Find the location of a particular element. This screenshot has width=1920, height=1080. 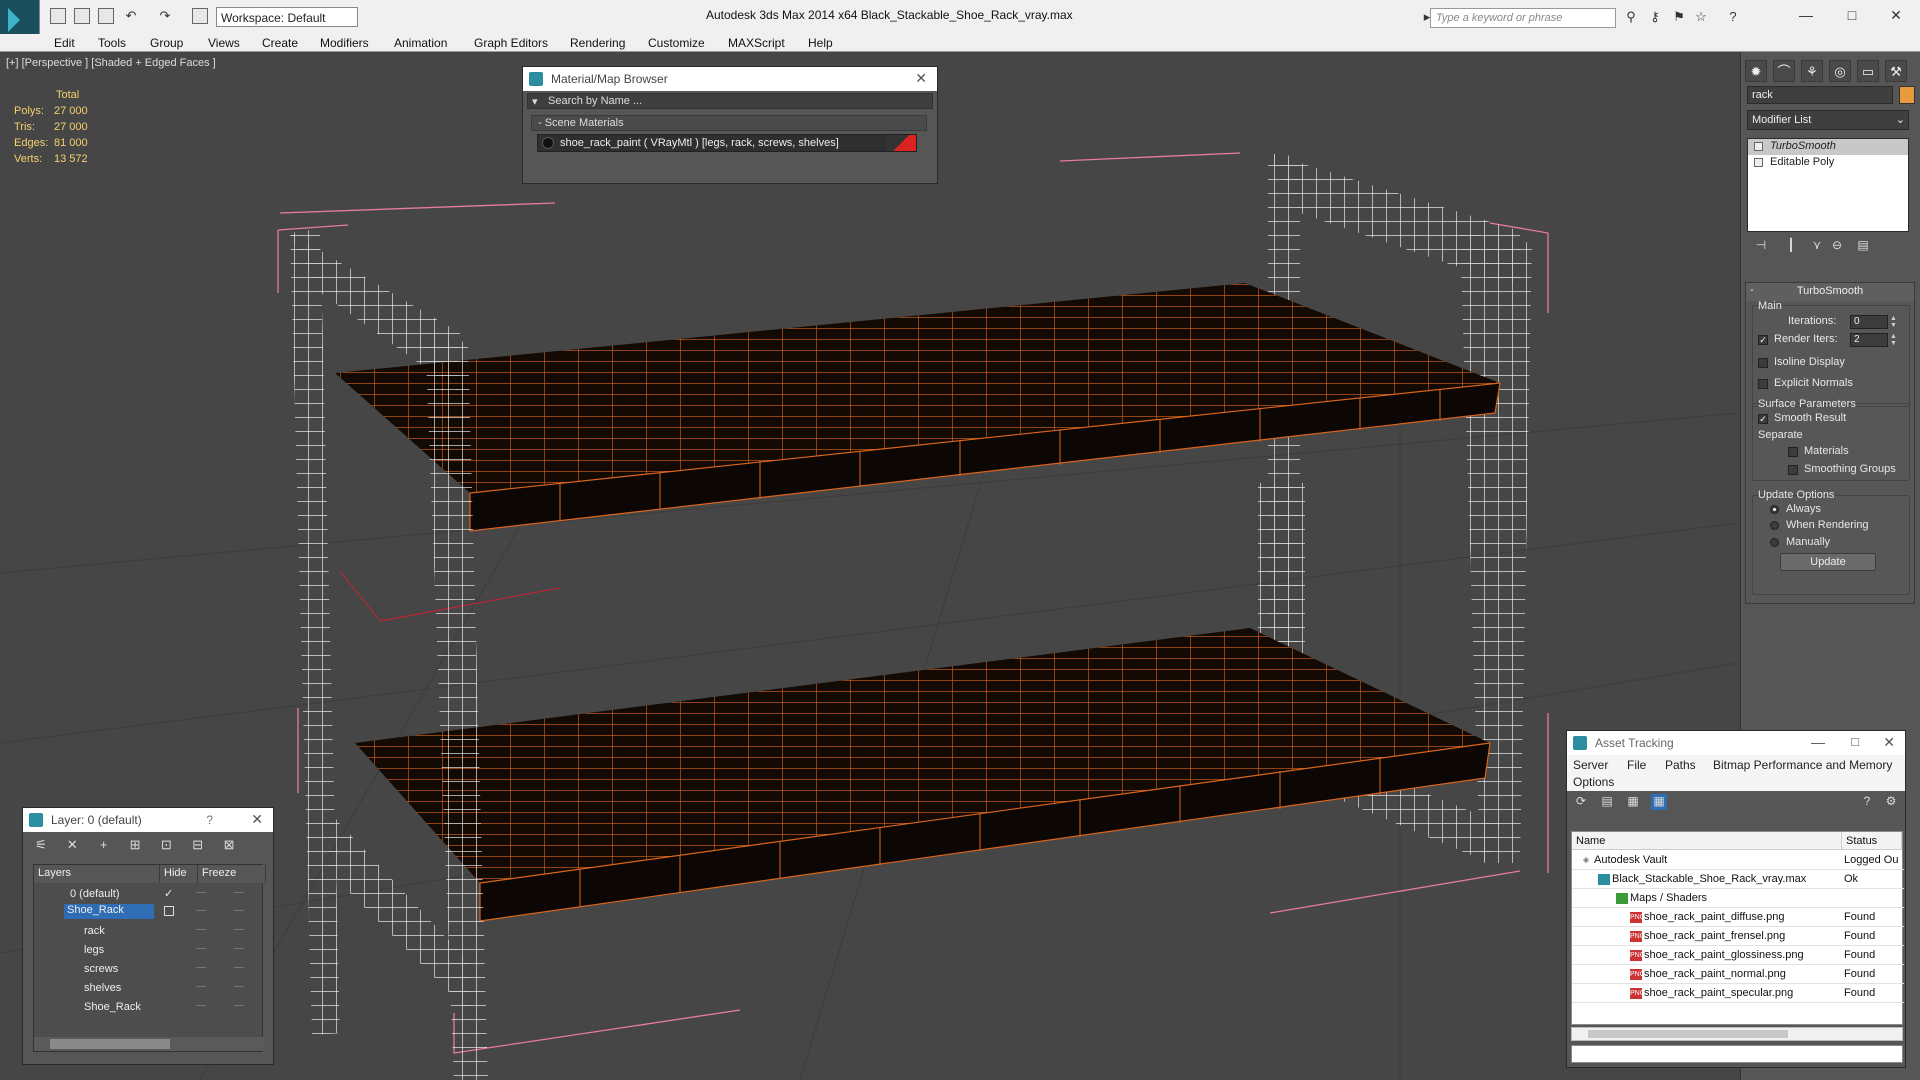

render-iters-checkbox: ✓ is located at coordinates (1763, 340).